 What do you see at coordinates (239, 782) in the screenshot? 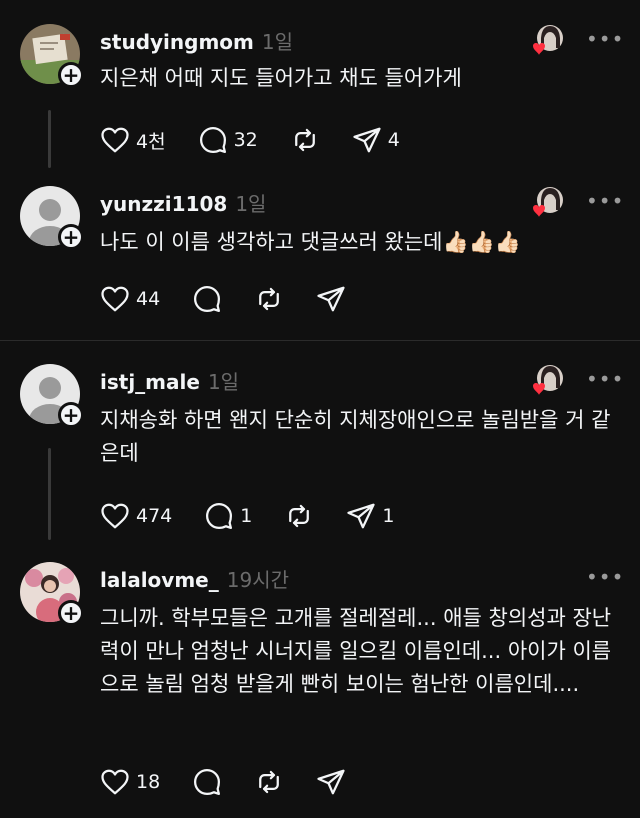
I see `action-bar: 18` at bounding box center [239, 782].